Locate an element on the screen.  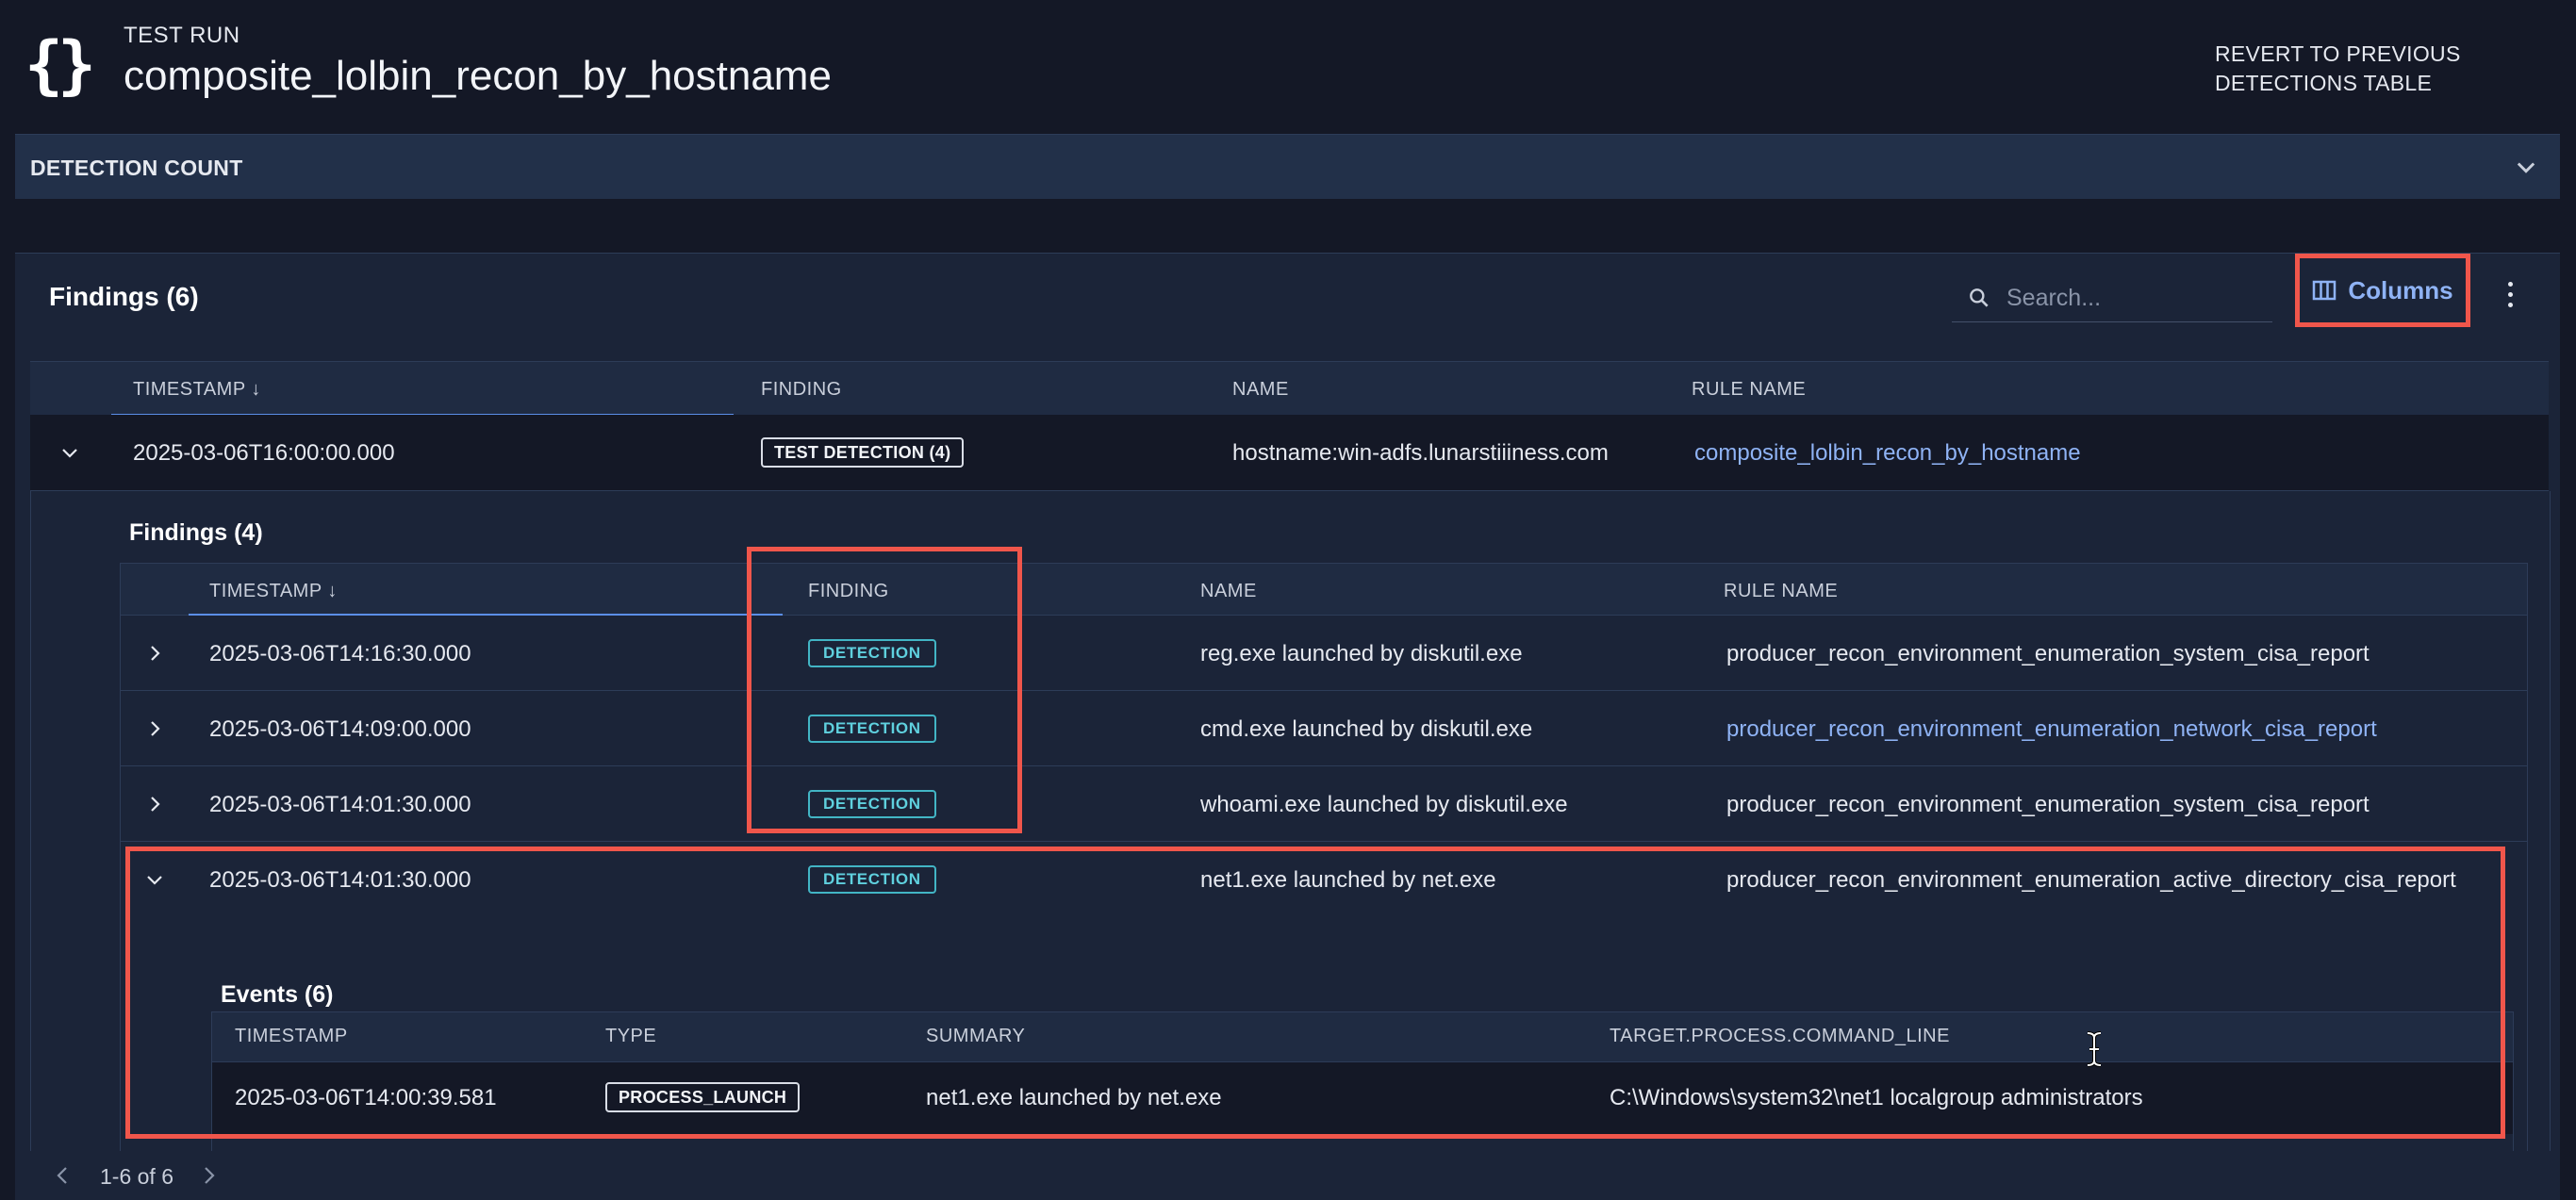
row-timestamp: 2025-03-06T14:16:30.000 is located at coordinates (340, 653).